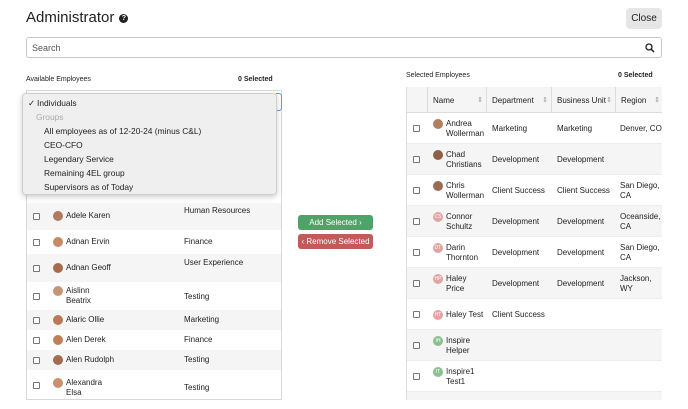 This screenshot has width=688, height=409. I want to click on help-icon: ?, so click(124, 18).